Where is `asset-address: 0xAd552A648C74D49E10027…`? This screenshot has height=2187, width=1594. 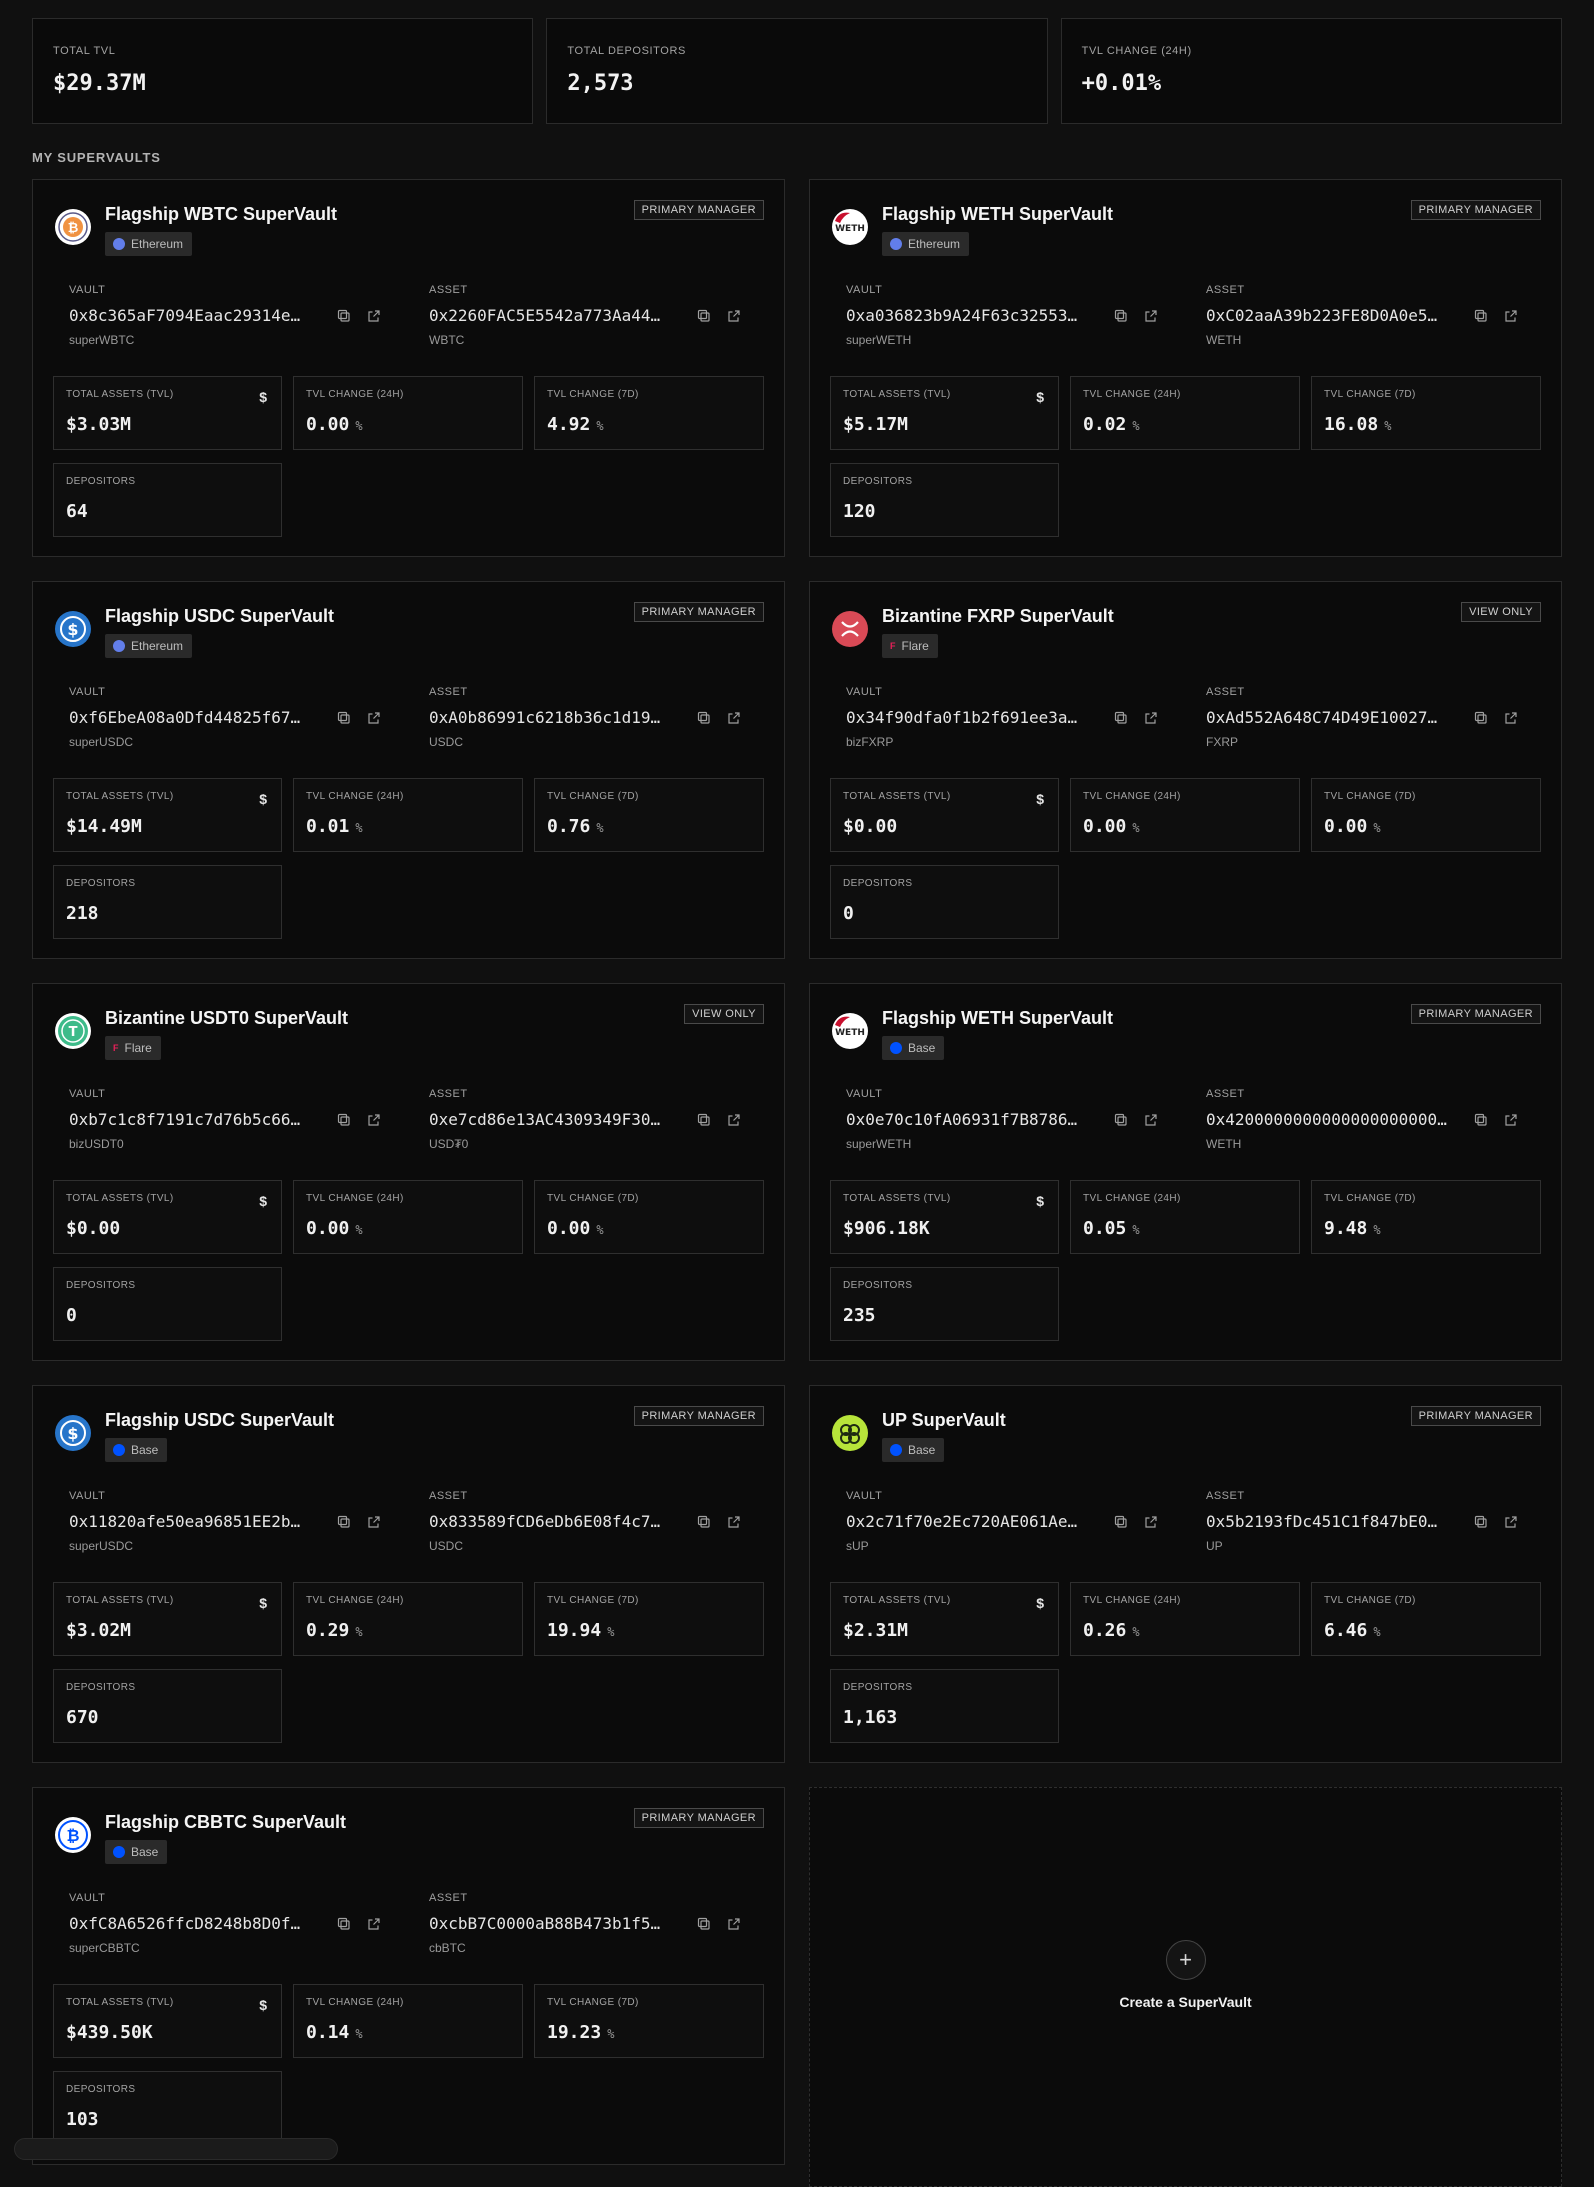 asset-address: 0xAd552A648C74D49E10027… is located at coordinates (1322, 717).